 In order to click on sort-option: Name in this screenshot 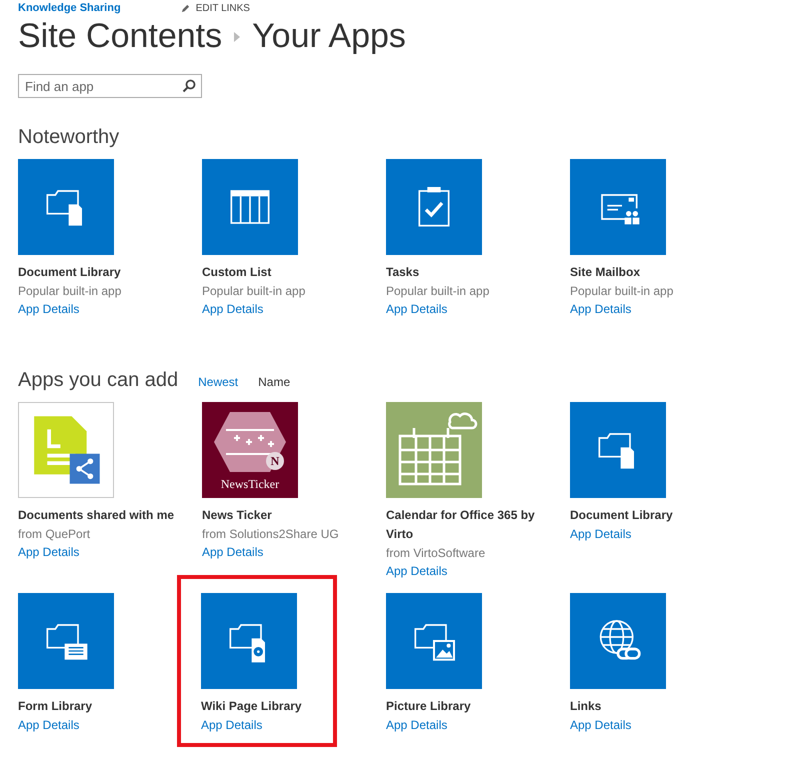, I will do `click(274, 382)`.